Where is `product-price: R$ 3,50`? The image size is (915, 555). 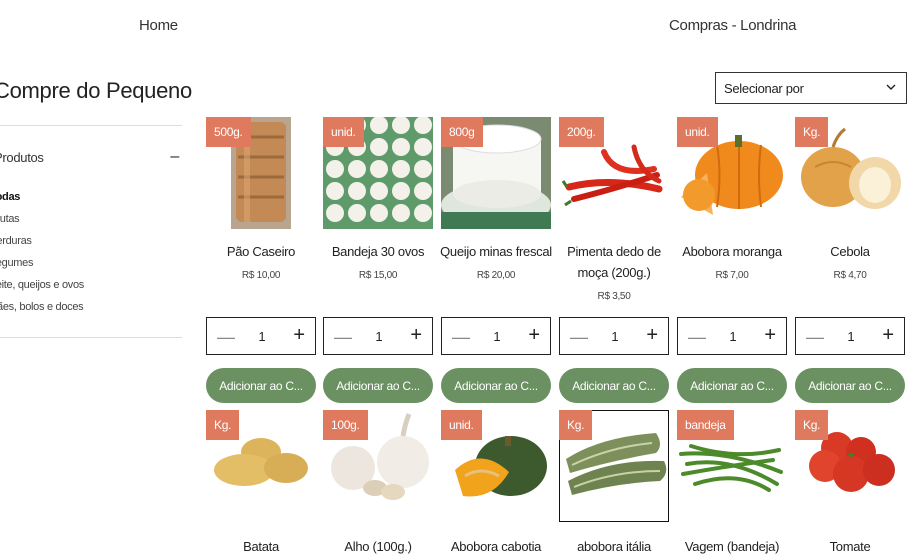 product-price: R$ 3,50 is located at coordinates (614, 296).